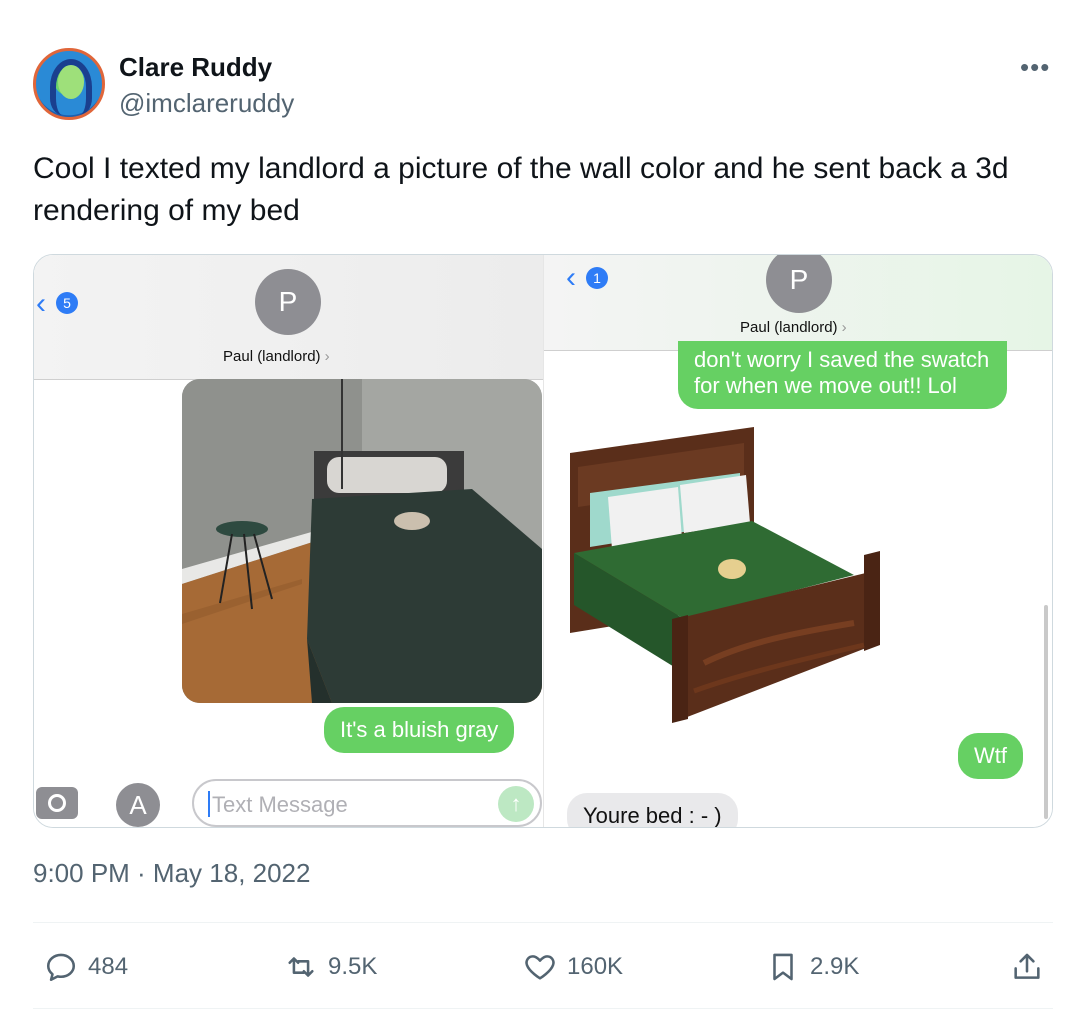 This screenshot has width=1080, height=1026. What do you see at coordinates (597, 278) in the screenshot?
I see `unread-badge: 1` at bounding box center [597, 278].